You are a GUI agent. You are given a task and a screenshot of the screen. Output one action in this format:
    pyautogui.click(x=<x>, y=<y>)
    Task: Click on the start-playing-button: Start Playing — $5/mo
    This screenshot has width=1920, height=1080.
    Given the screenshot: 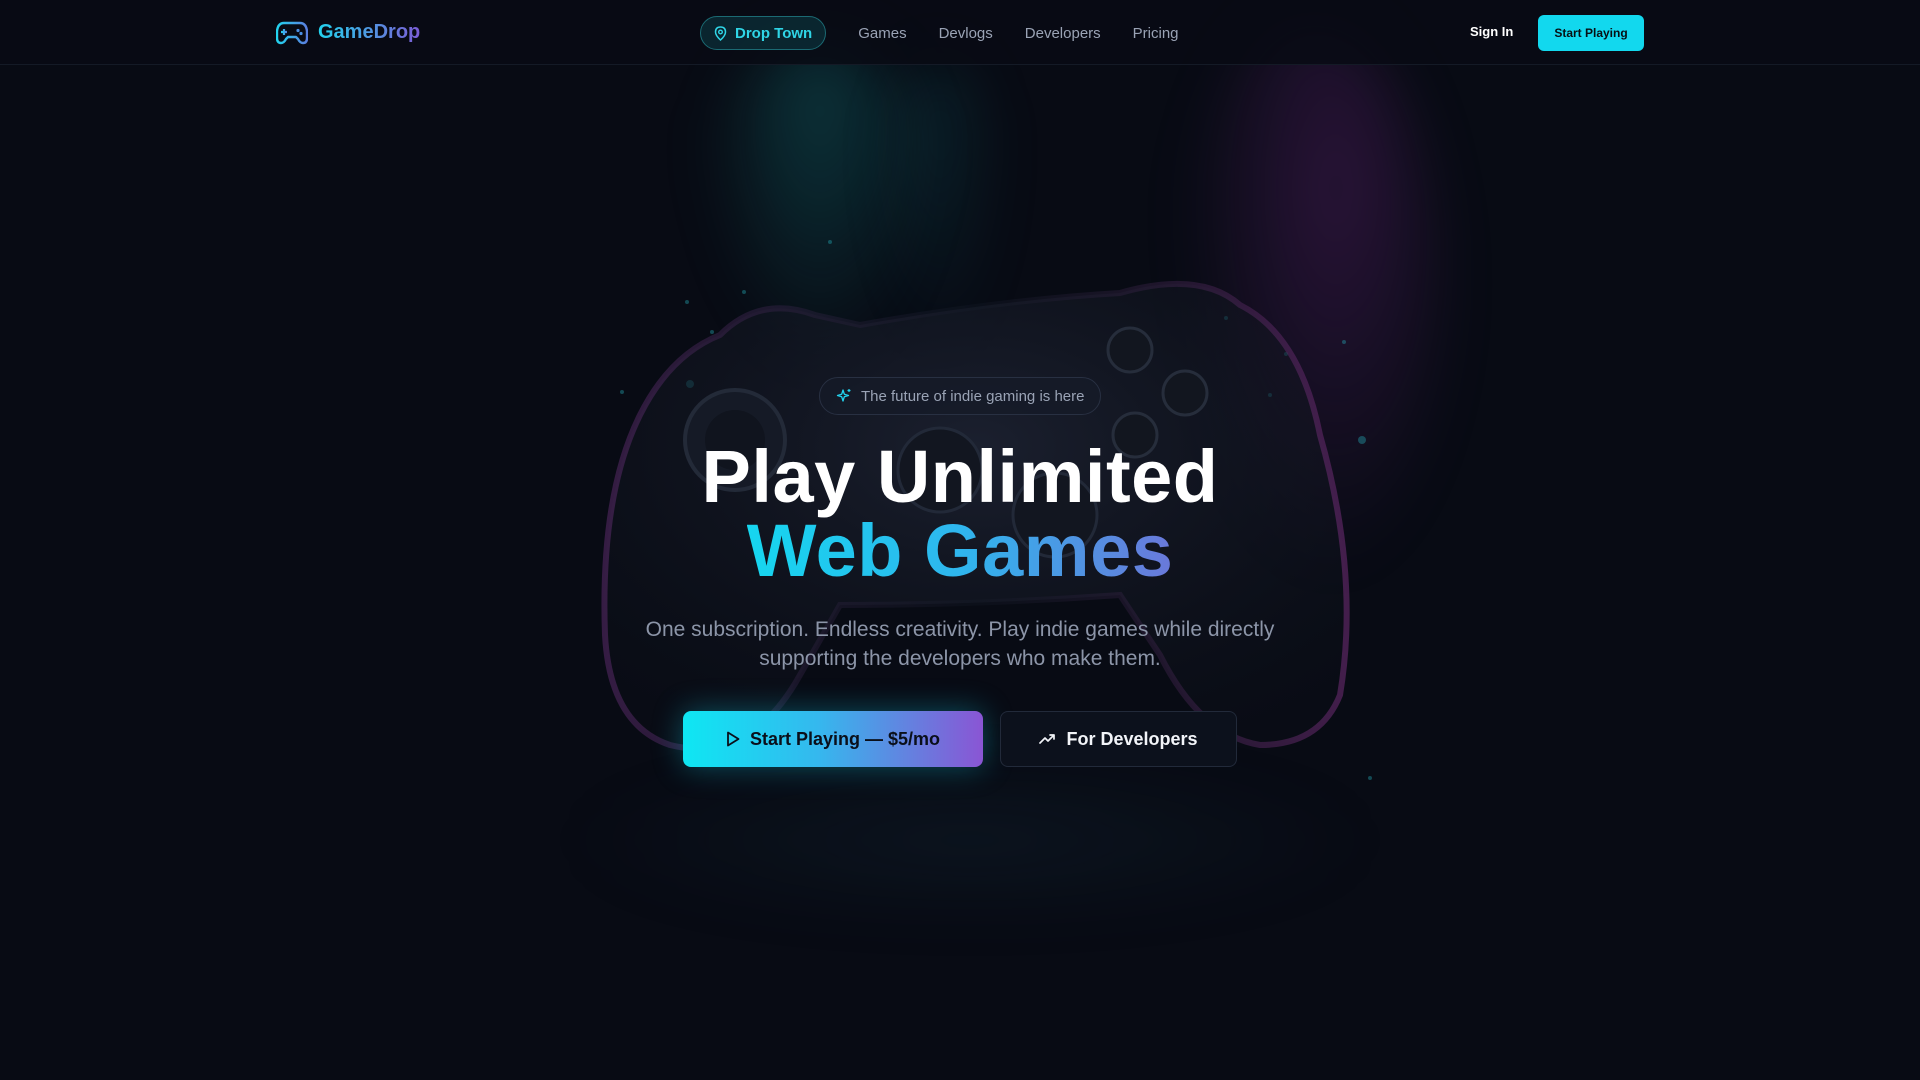 What is the action you would take?
    pyautogui.click(x=833, y=739)
    